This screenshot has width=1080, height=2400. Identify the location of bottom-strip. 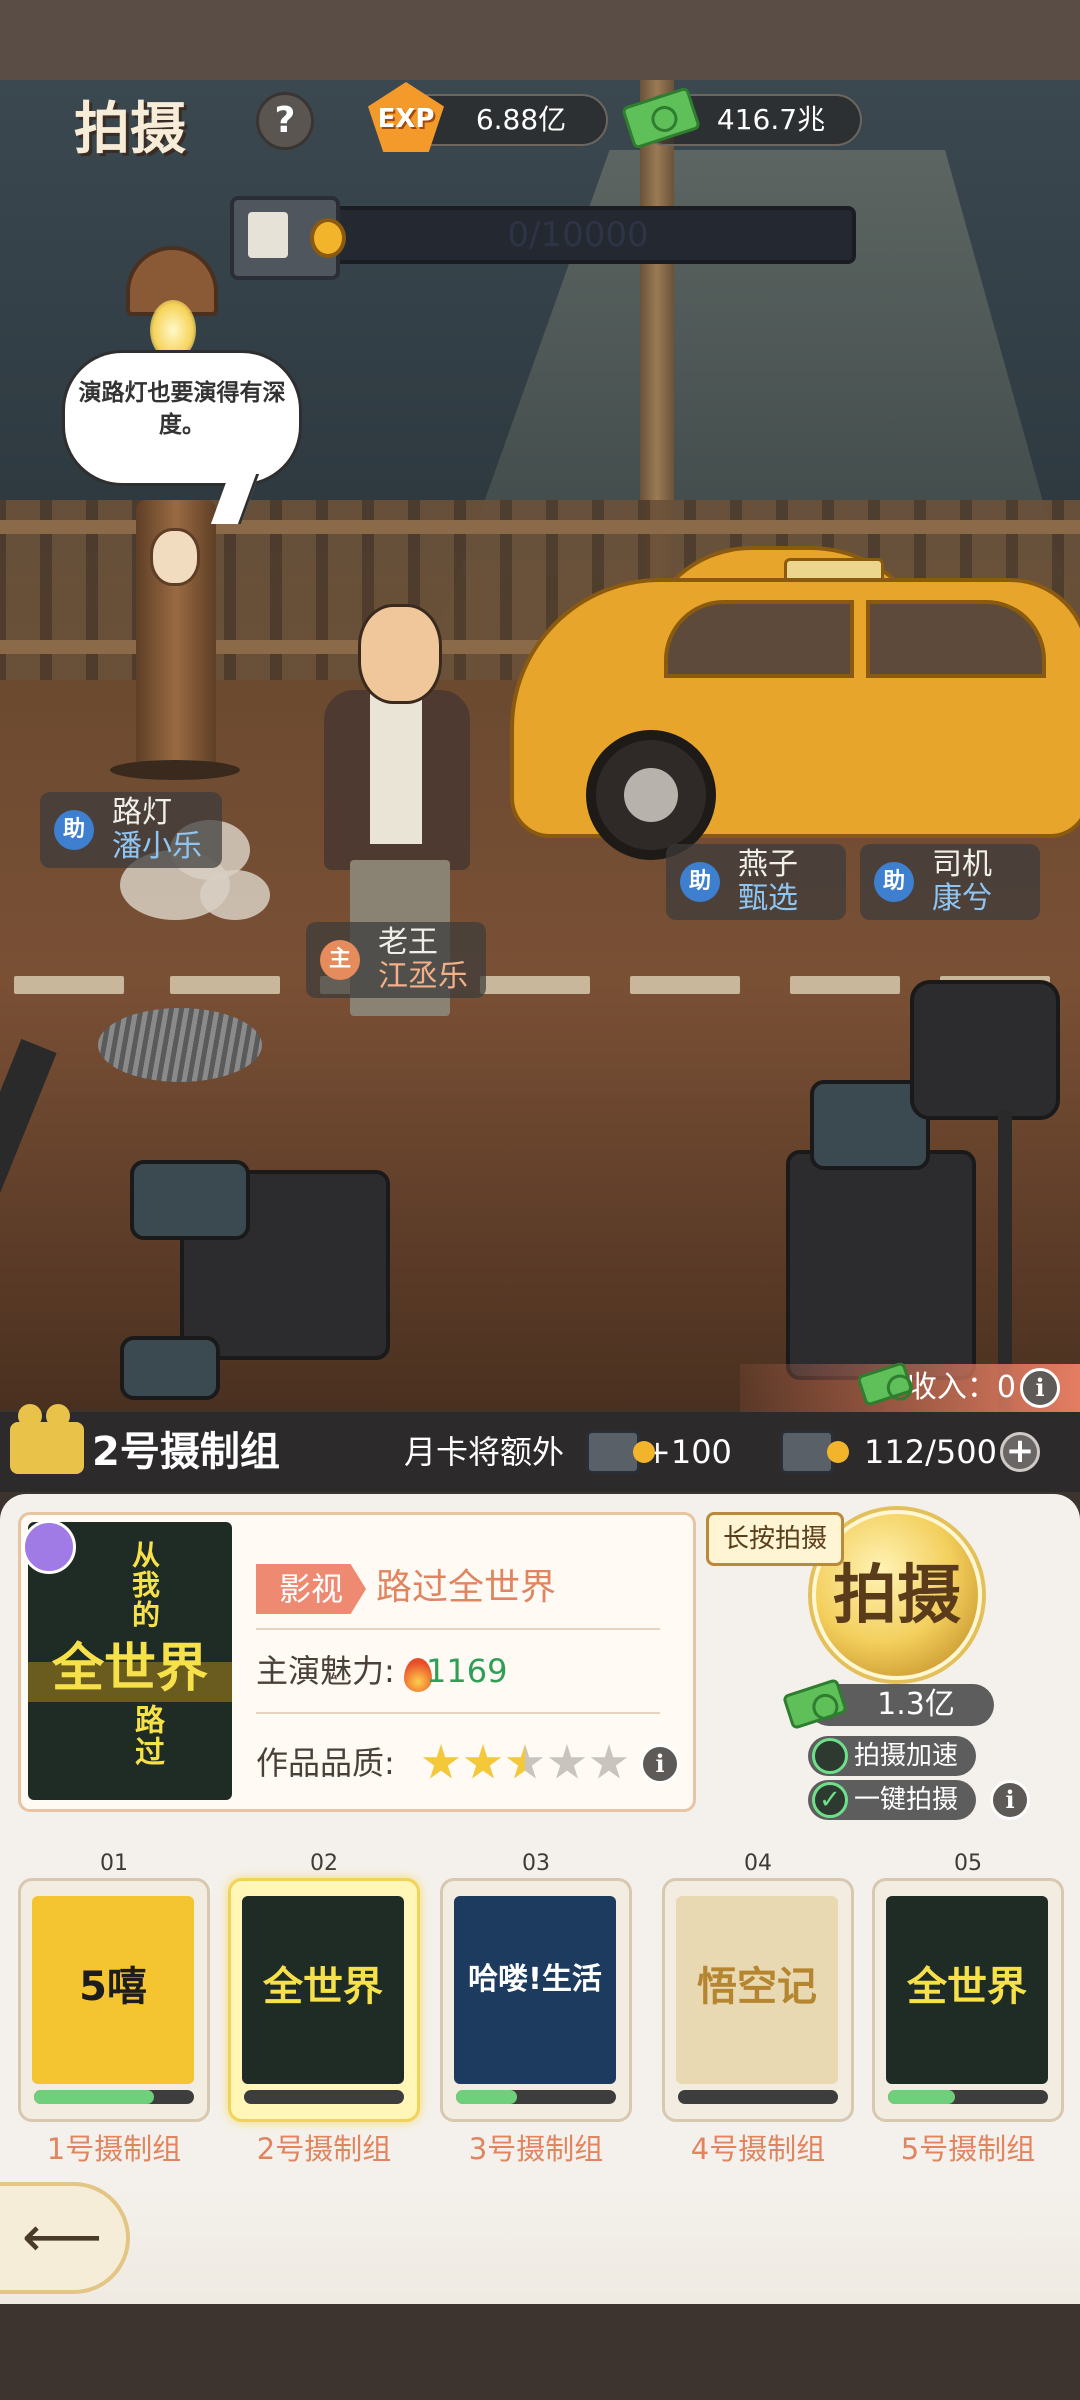
(540, 2242).